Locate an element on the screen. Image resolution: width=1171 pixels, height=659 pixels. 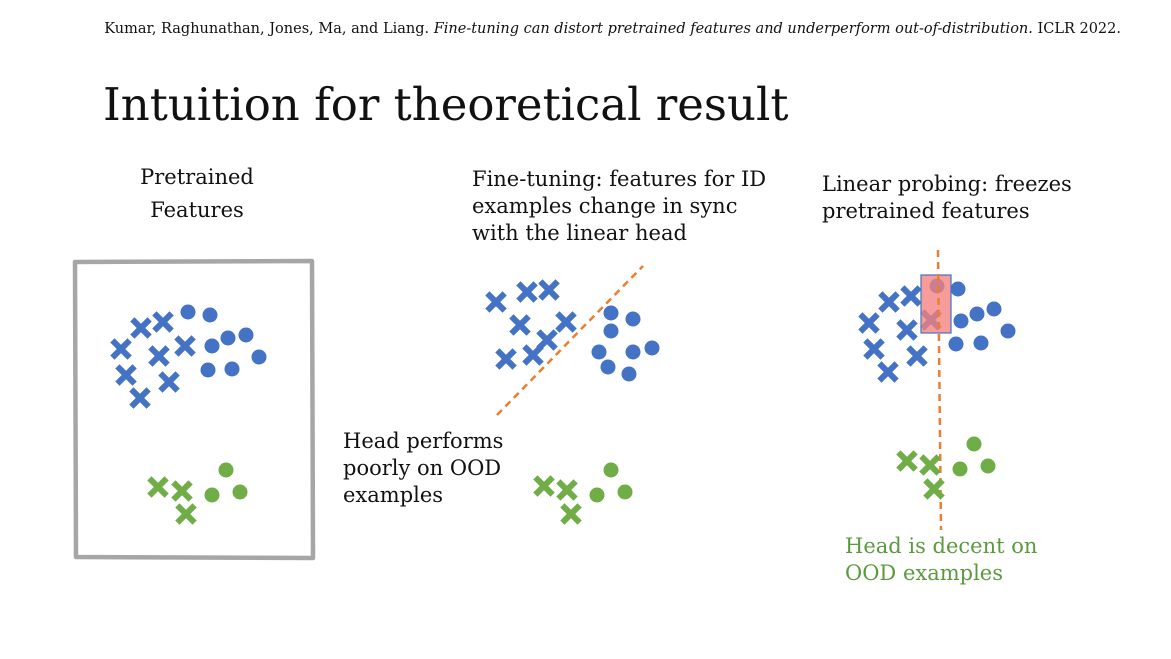
finetuning-decision-line is located at coordinates (570, 340).